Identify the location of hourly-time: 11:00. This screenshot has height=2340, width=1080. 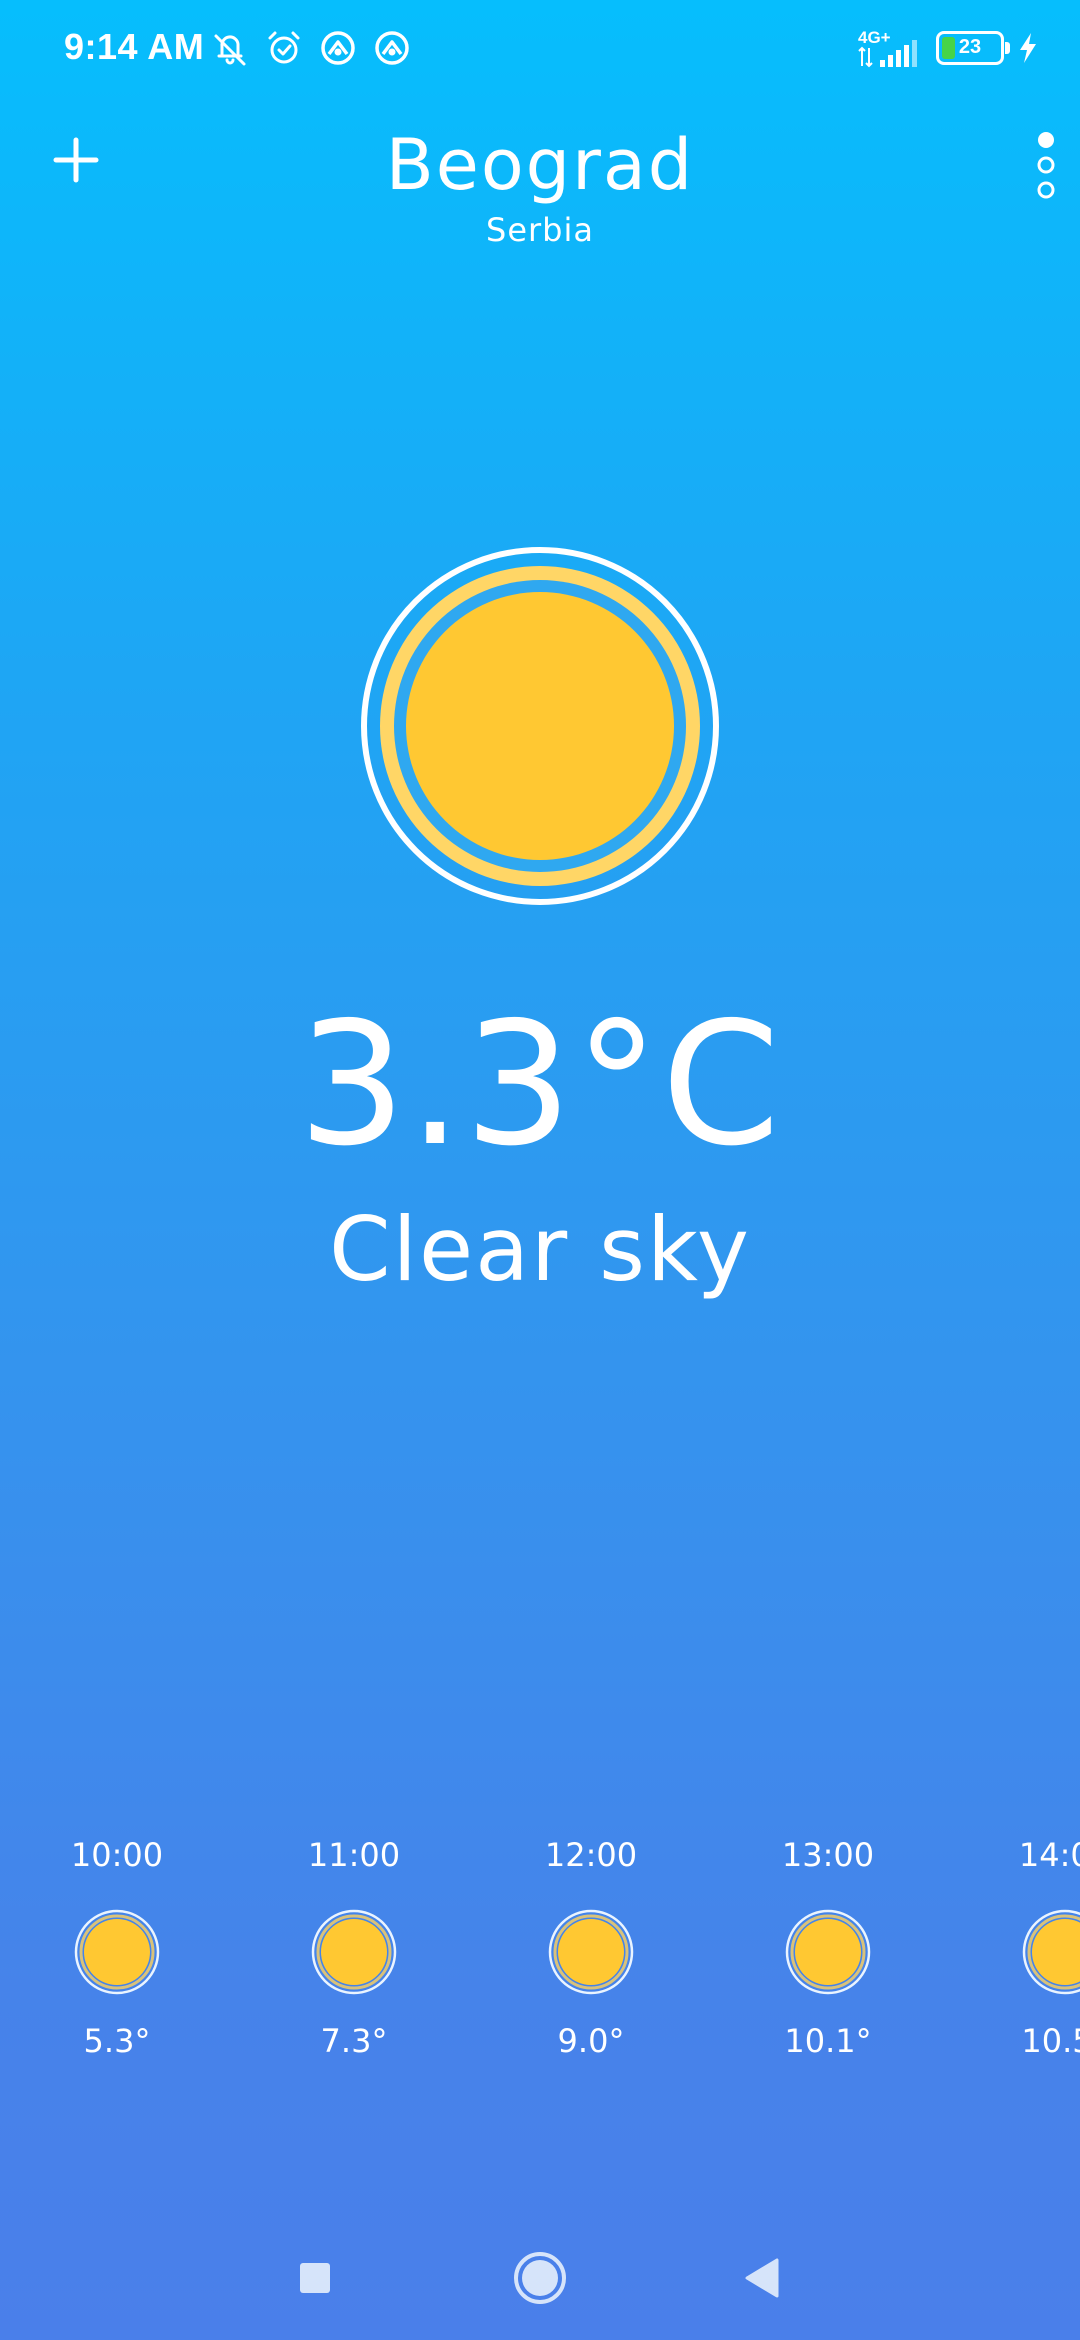
(354, 1855).